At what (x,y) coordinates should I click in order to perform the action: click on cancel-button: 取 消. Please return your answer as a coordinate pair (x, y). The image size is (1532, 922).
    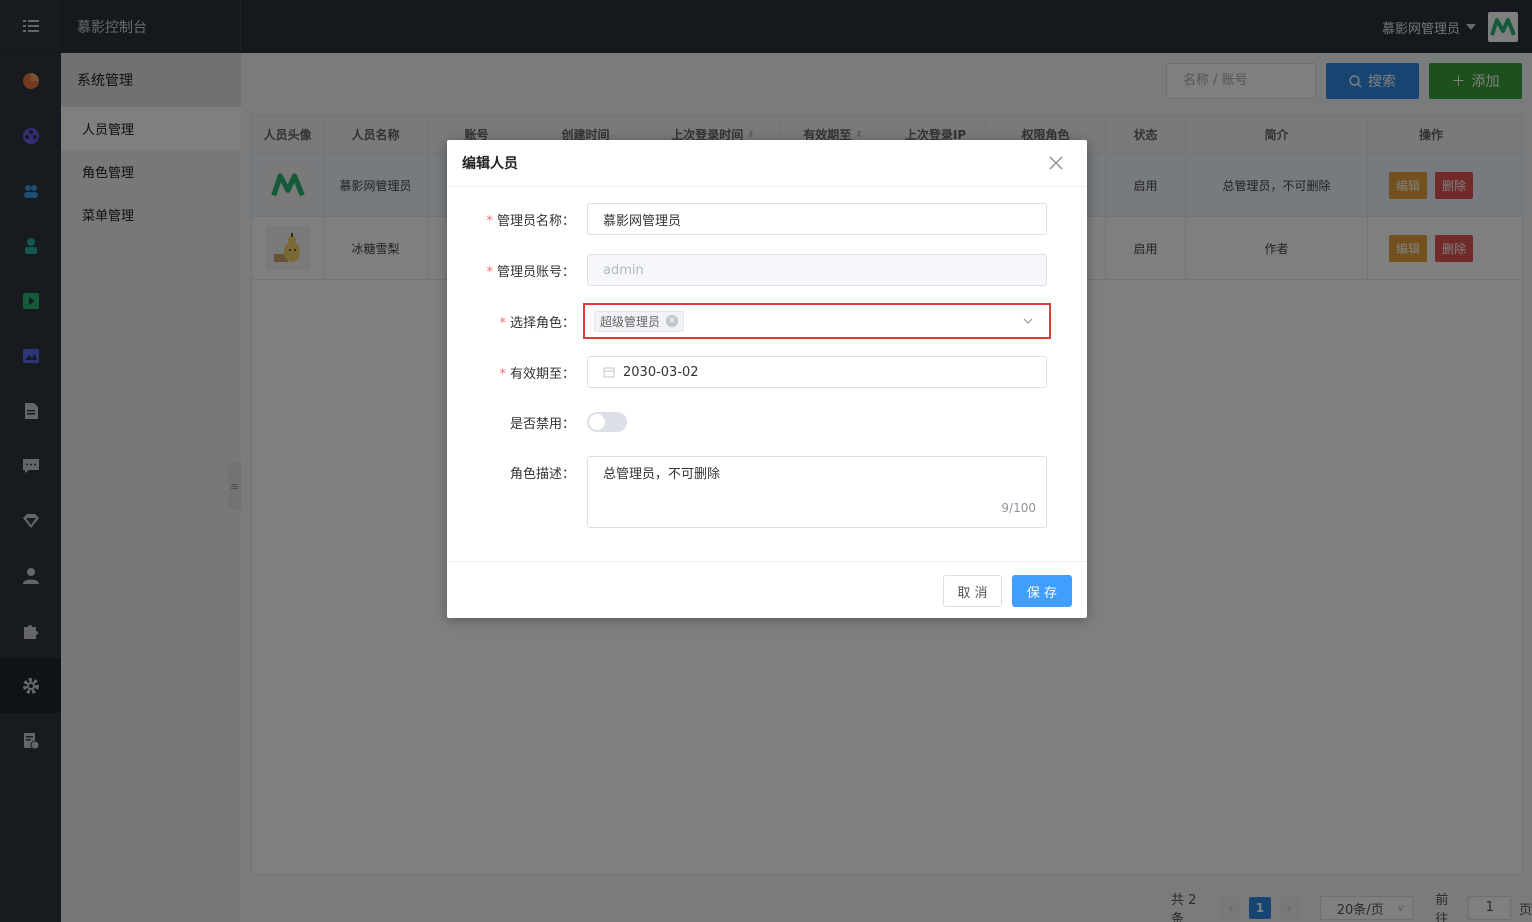
    Looking at the image, I should click on (972, 591).